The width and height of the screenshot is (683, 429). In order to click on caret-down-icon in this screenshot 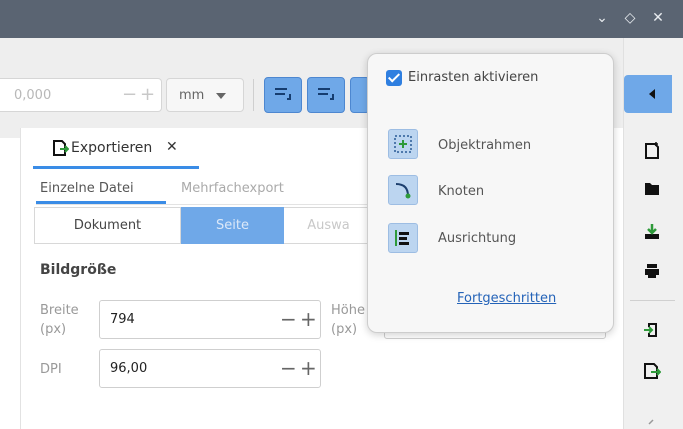, I will do `click(221, 96)`.